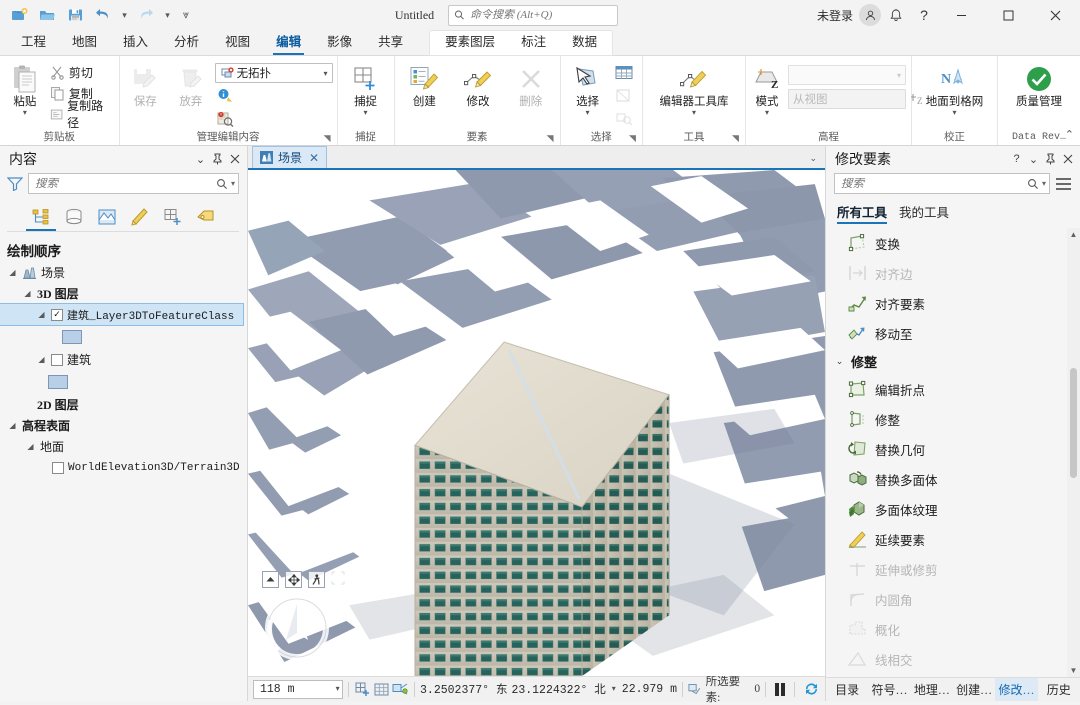  Describe the element at coordinates (1039, 85) in the screenshot. I see `quality-management-button: 质量管理` at that location.